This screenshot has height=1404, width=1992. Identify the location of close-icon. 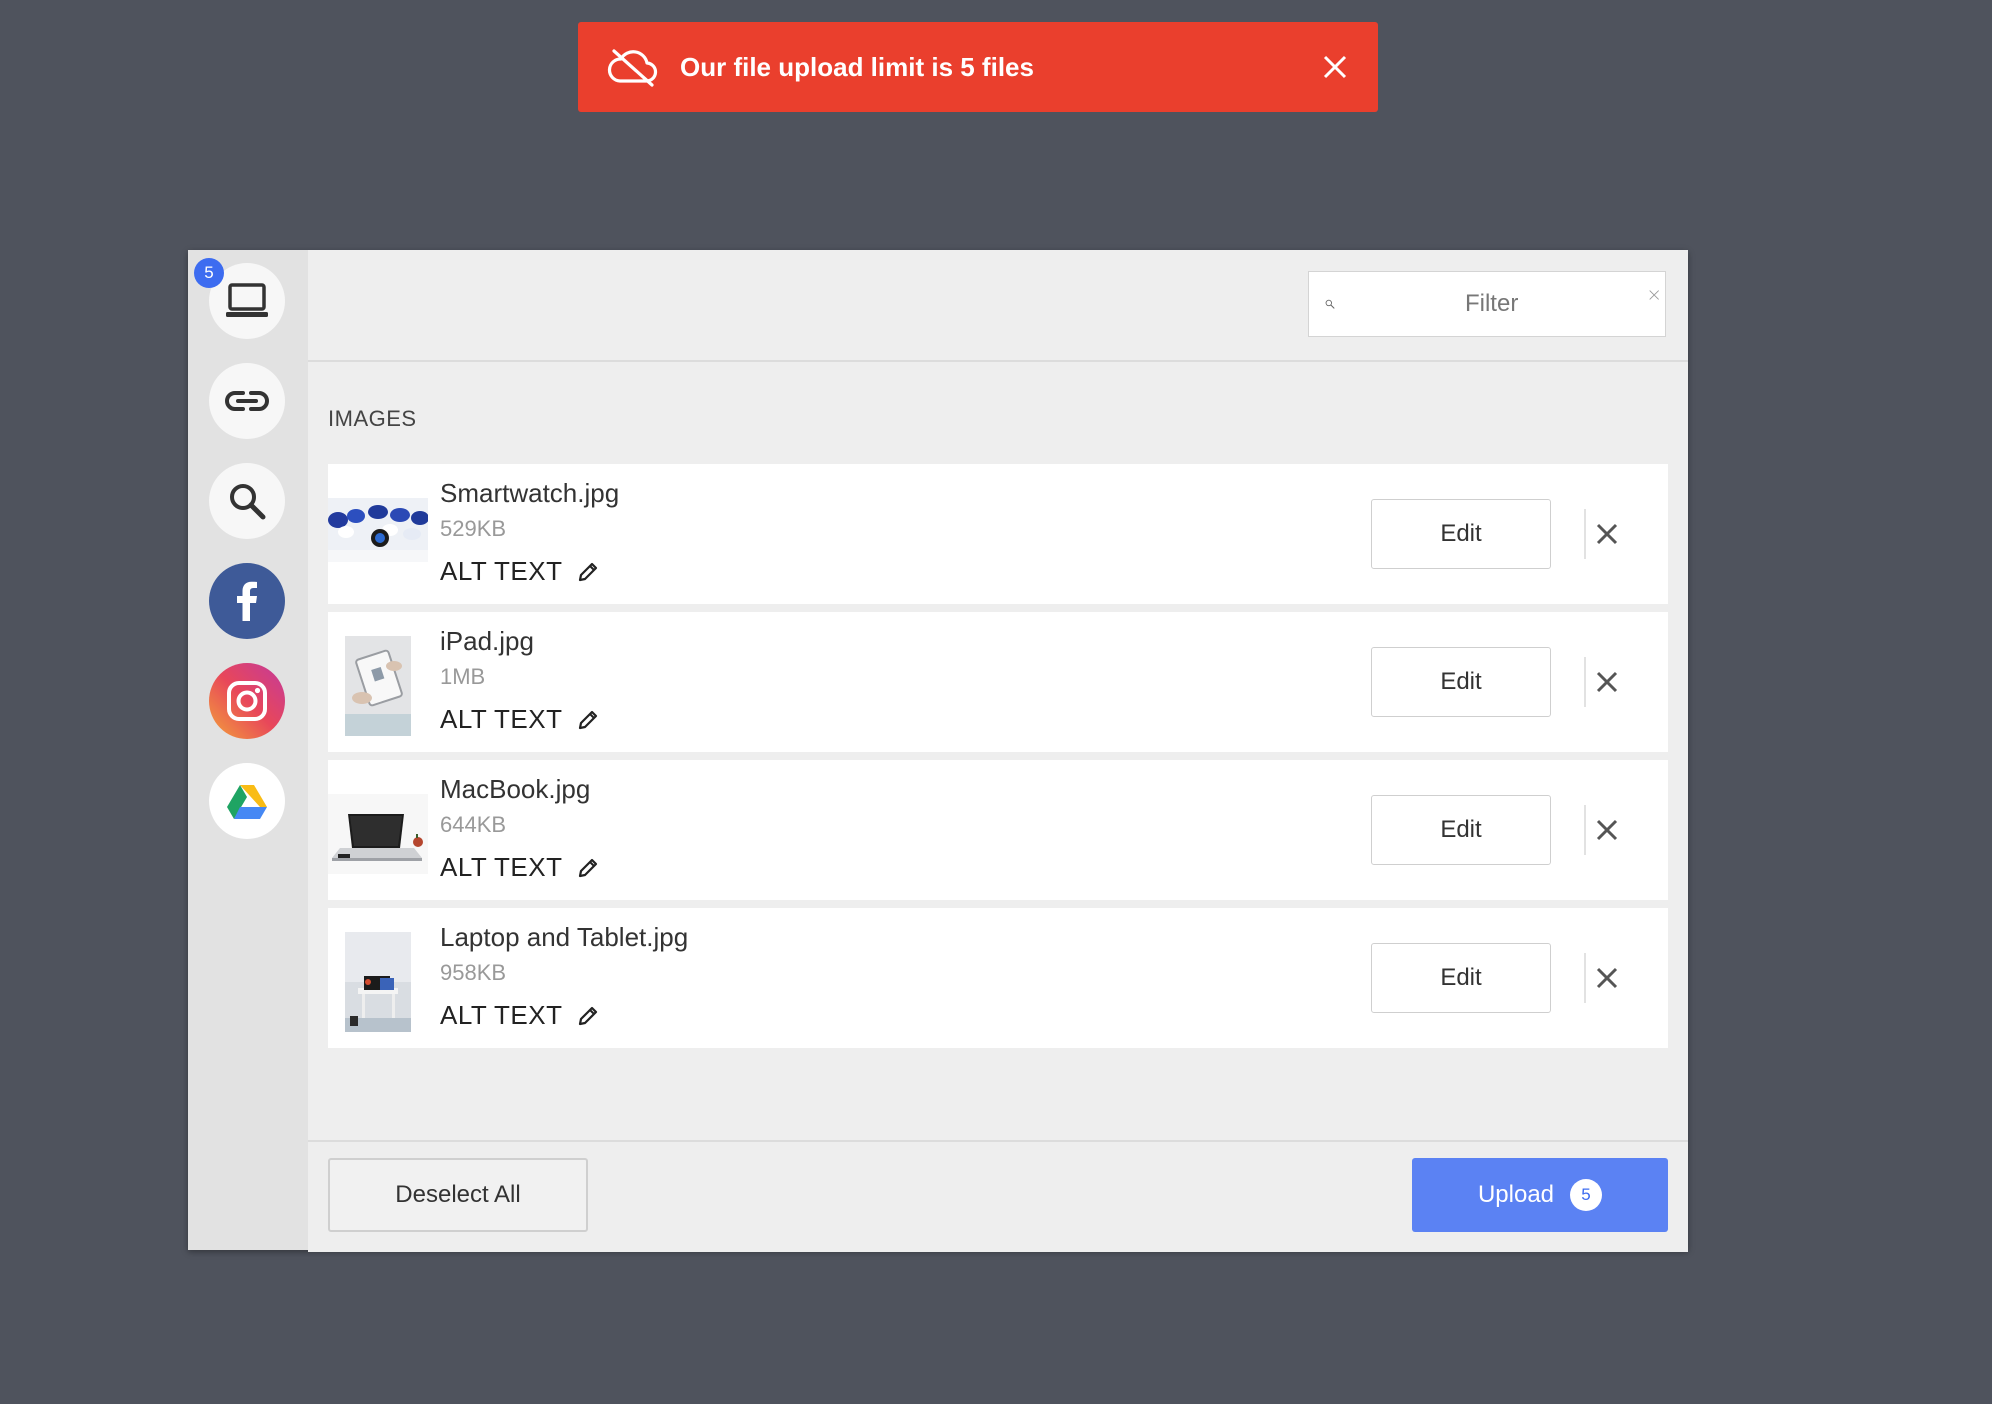
(1335, 67).